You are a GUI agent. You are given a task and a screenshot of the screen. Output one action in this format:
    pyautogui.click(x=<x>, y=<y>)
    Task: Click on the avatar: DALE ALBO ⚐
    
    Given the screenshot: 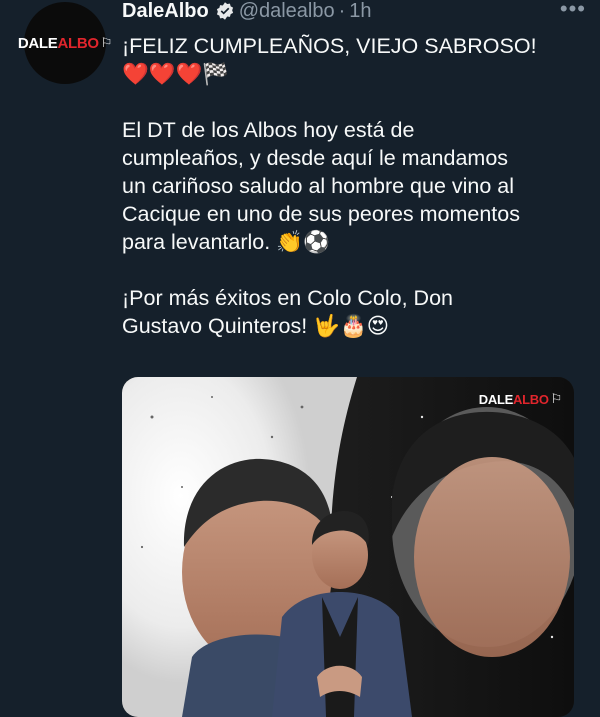 What is the action you would take?
    pyautogui.click(x=65, y=43)
    